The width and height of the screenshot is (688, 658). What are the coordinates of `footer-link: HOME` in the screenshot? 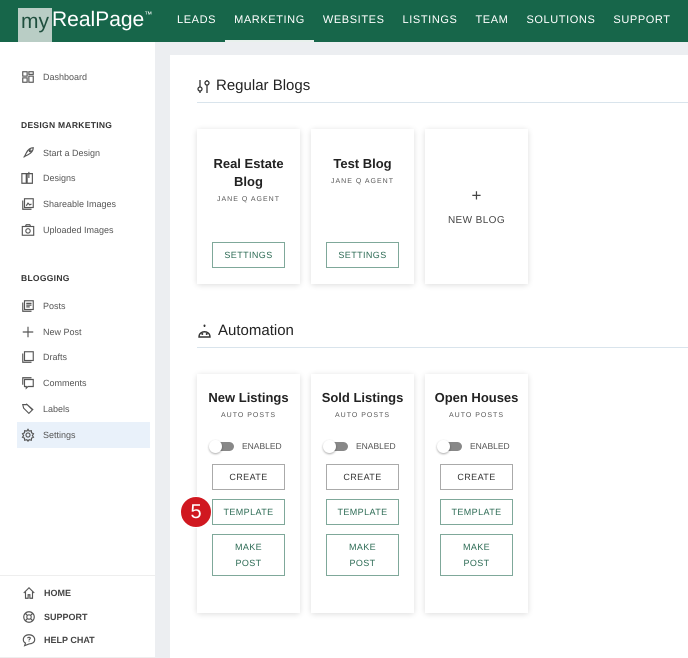 It's located at (84, 593).